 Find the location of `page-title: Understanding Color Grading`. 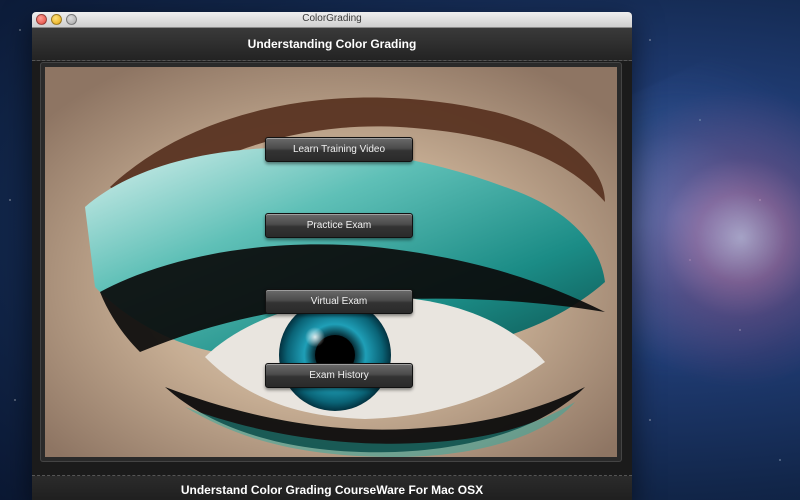

page-title: Understanding Color Grading is located at coordinates (332, 44).